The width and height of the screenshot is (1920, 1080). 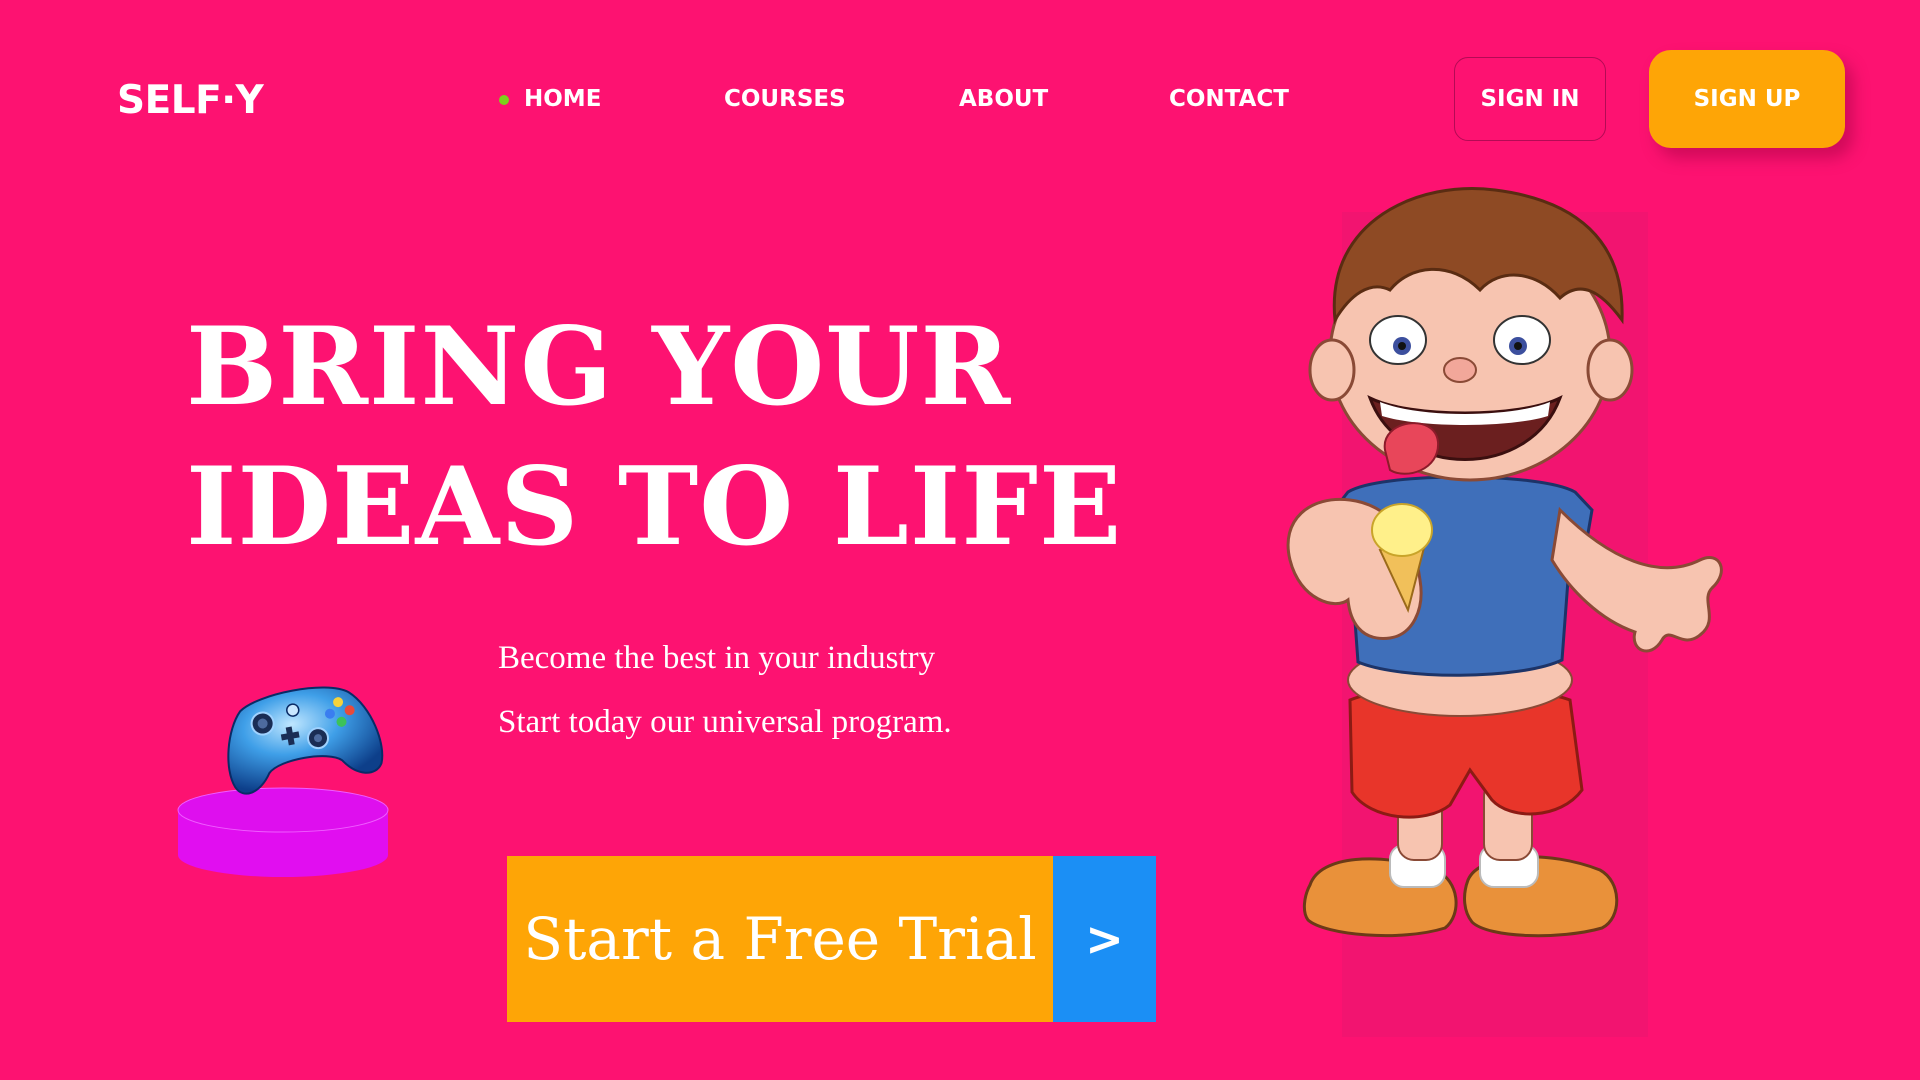 I want to click on sign-in-button: SIGN IN, so click(x=1530, y=99).